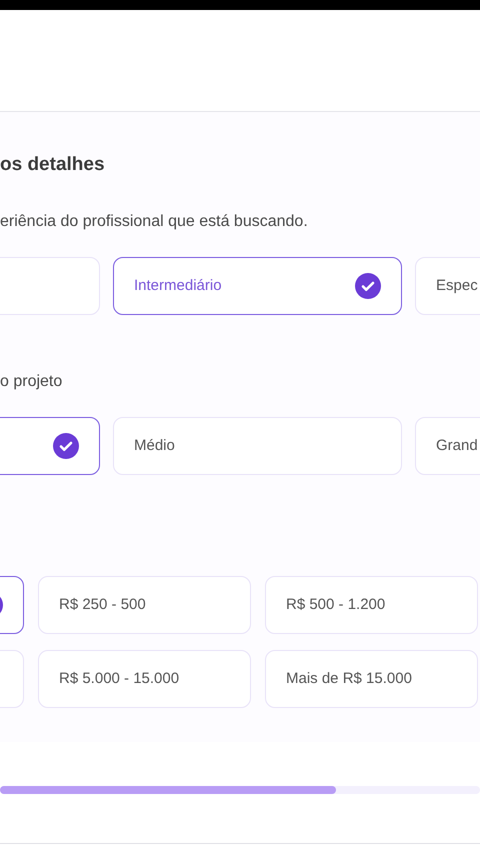 Image resolution: width=480 pixels, height=854 pixels. I want to click on question-text: eriência do profissional que está buscando., so click(154, 222).